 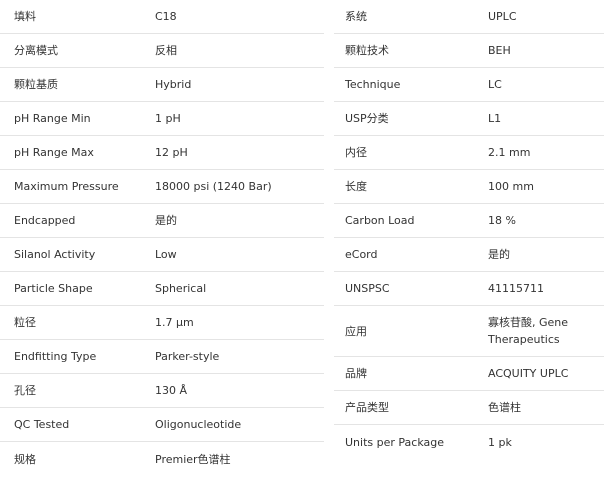 What do you see at coordinates (469, 85) in the screenshot?
I see `spec-row: Technique LC` at bounding box center [469, 85].